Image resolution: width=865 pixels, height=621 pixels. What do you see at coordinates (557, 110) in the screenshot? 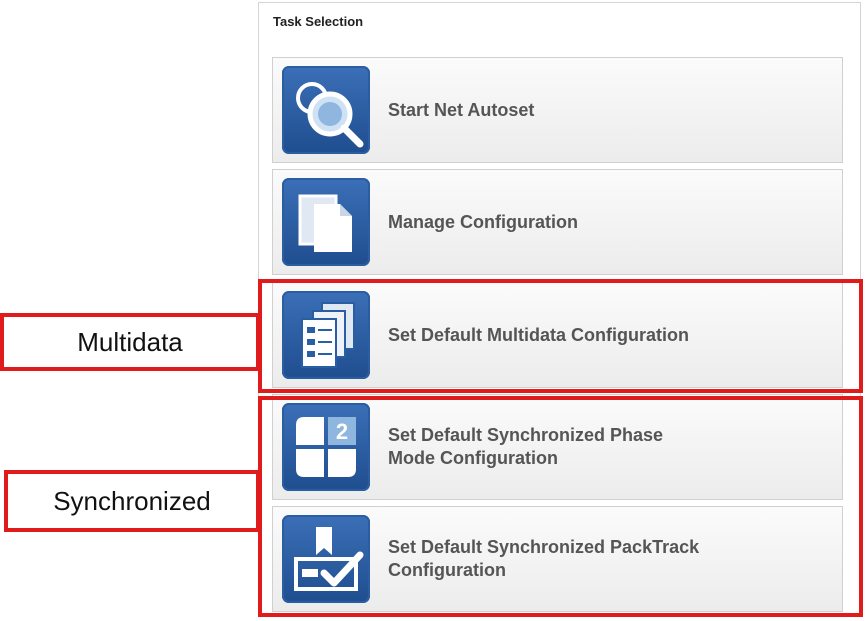
I see `start-net-autoset-button: Start Net Autoset` at bounding box center [557, 110].